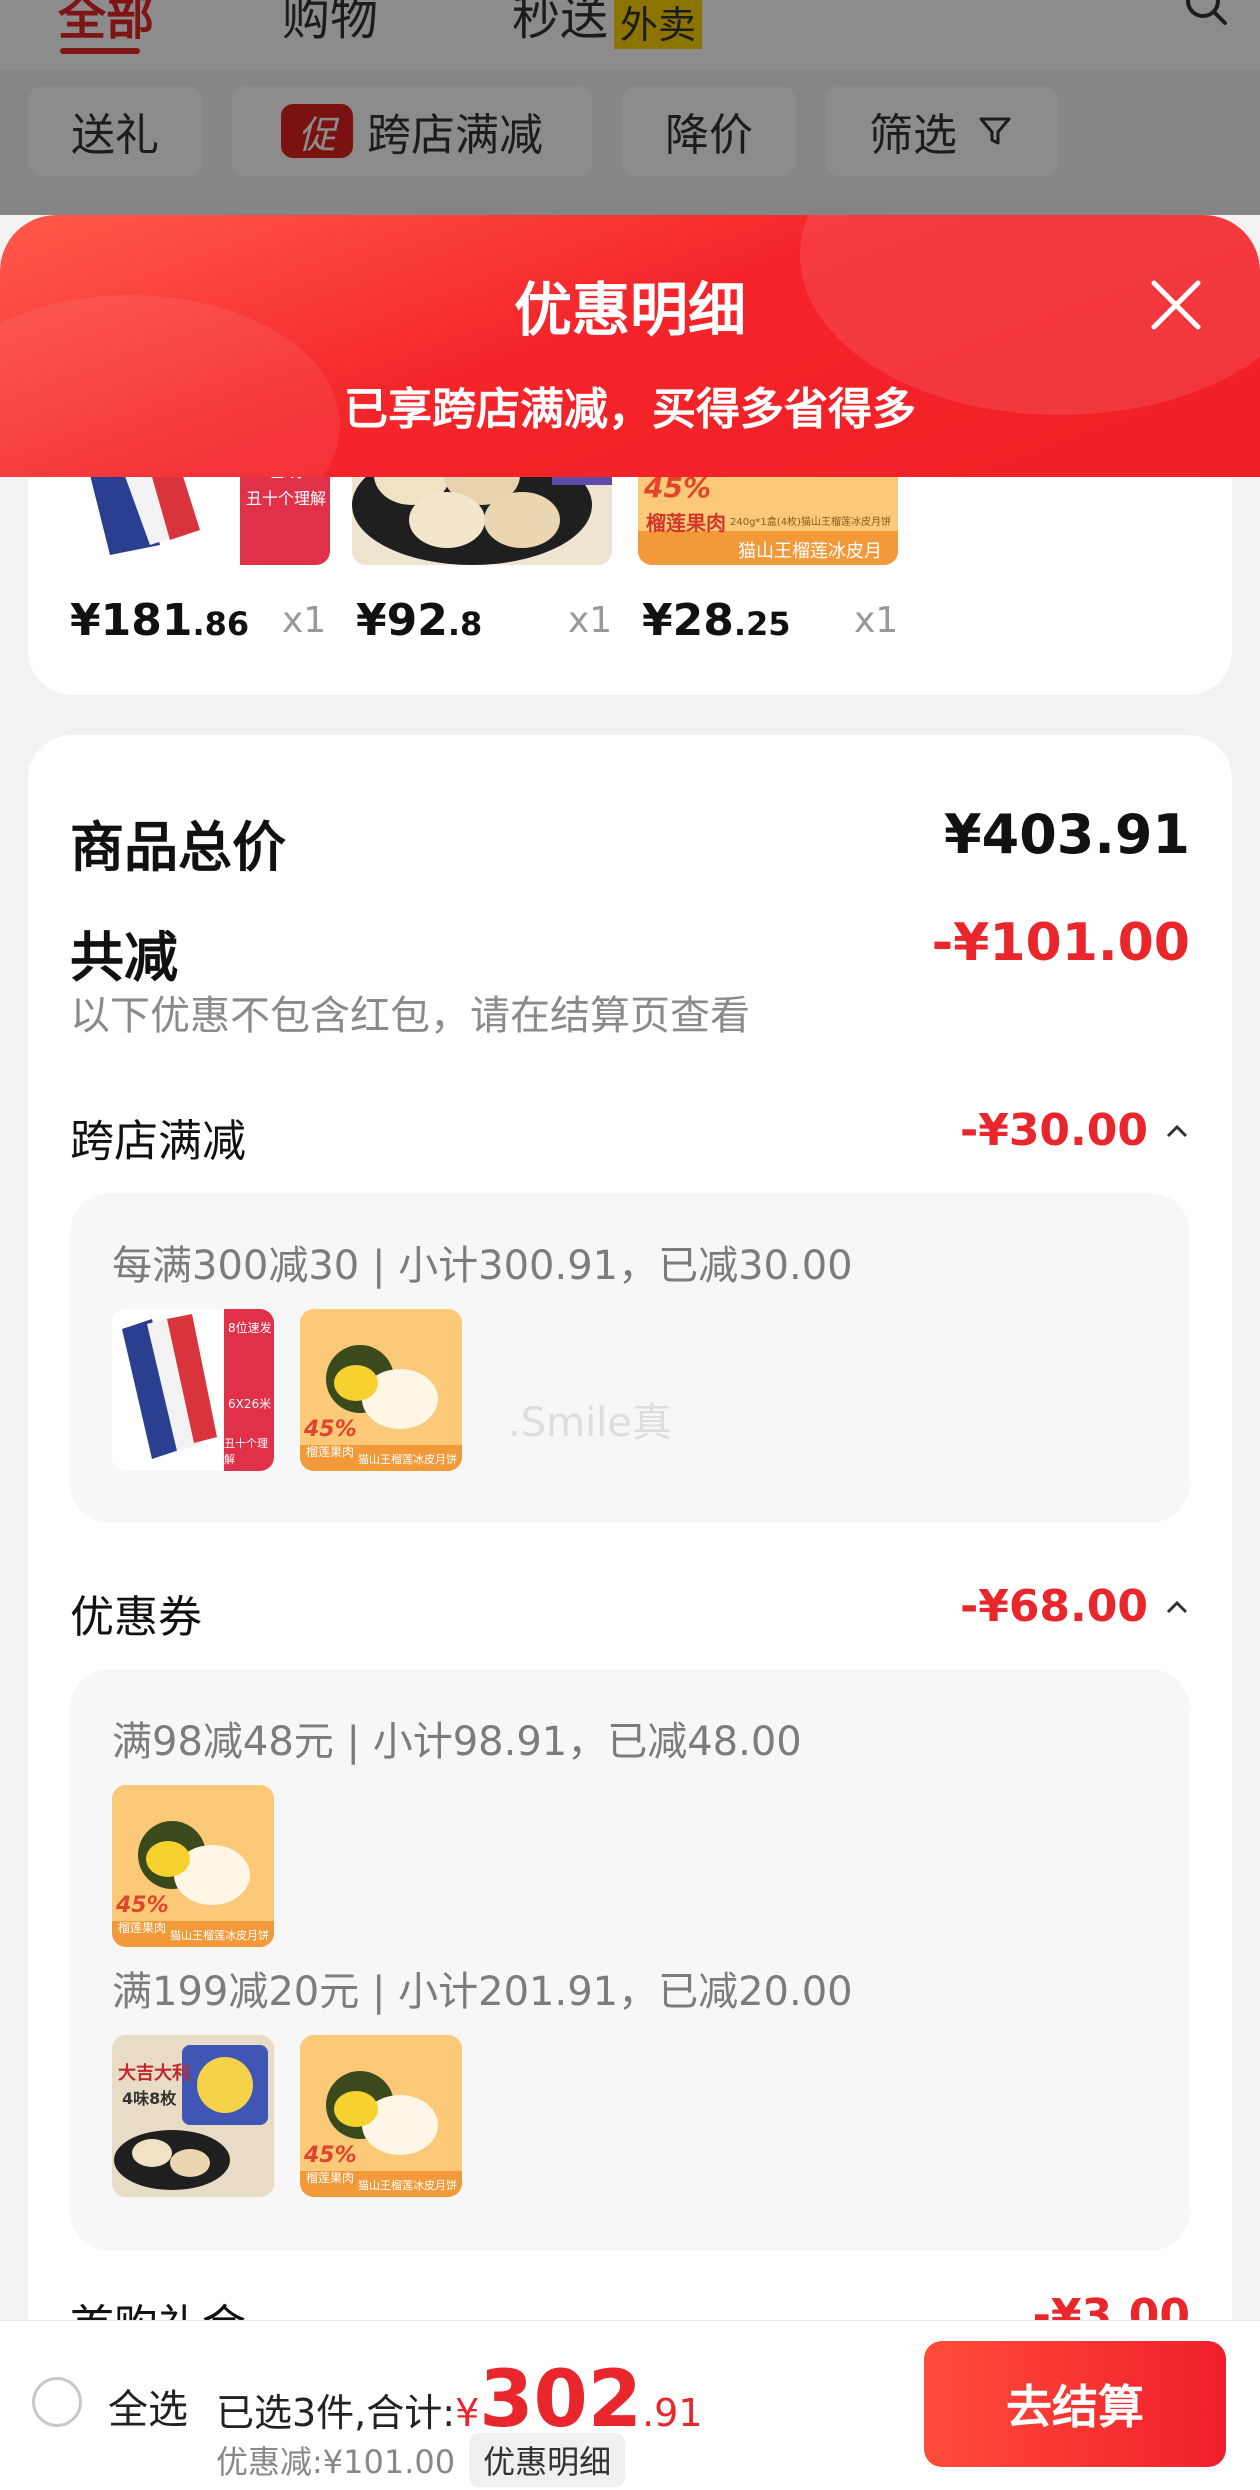 The image size is (1260, 2490). Describe the element at coordinates (457, 1742) in the screenshot. I see `coupon-rule-1: 满98减48元 | 小计98.91，已减48.00` at that location.